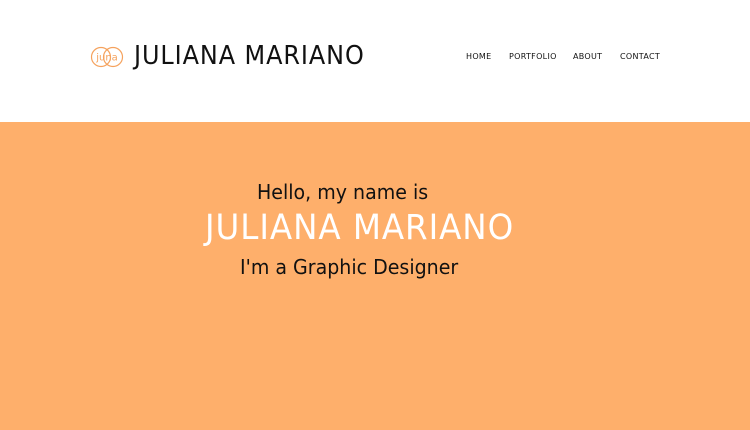 The image size is (750, 430). Describe the element at coordinates (349, 267) in the screenshot. I see `hero-role: I'm a Graphic Designer` at that location.